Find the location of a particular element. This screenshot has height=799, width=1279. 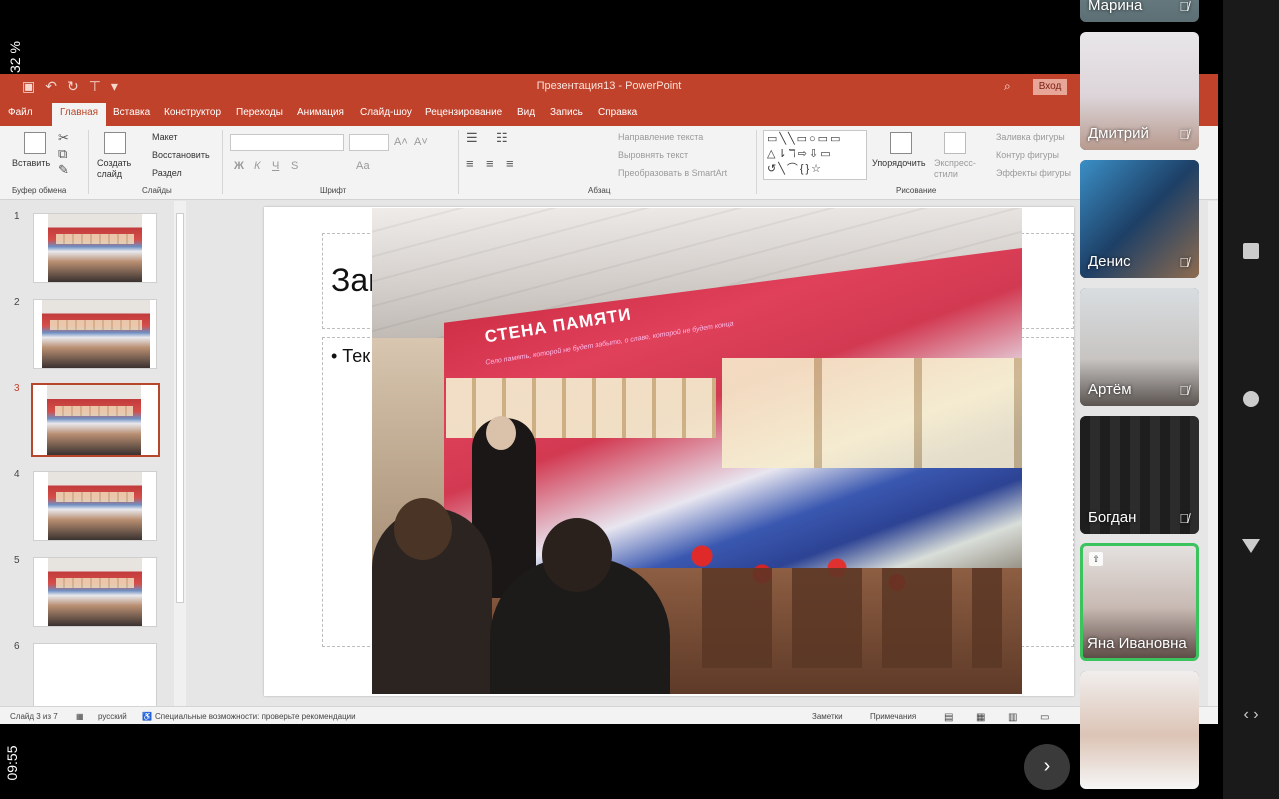

sorter-view-icon: ▦ is located at coordinates (980, 717).